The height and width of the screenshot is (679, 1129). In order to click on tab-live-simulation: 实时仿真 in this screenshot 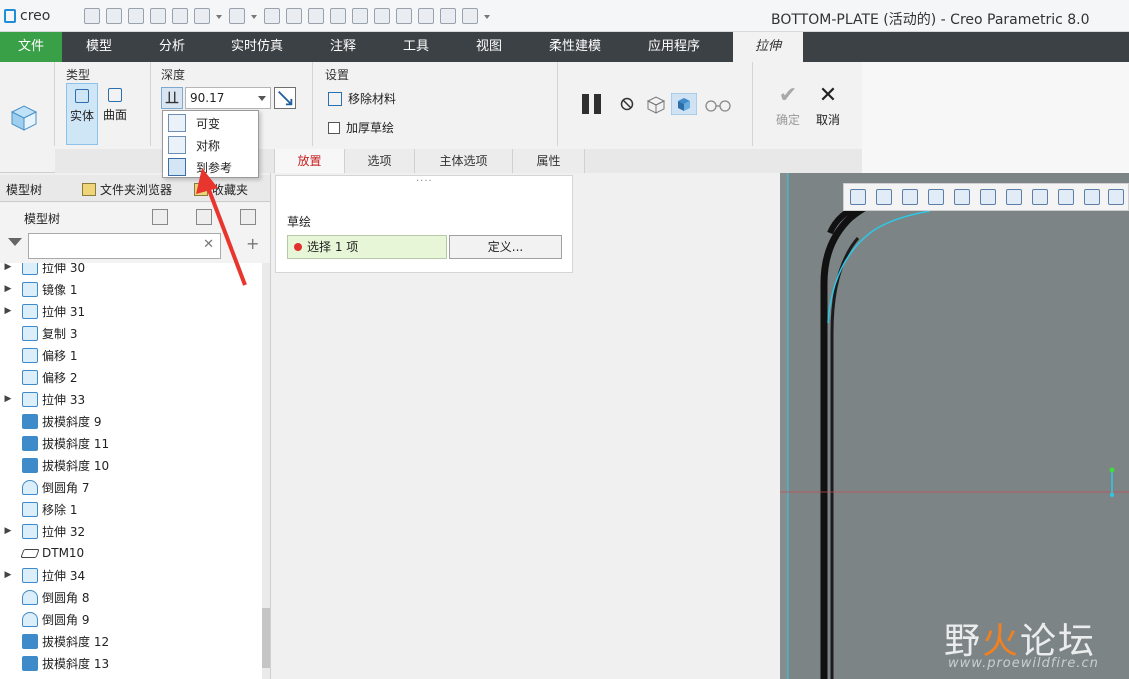, I will do `click(257, 47)`.